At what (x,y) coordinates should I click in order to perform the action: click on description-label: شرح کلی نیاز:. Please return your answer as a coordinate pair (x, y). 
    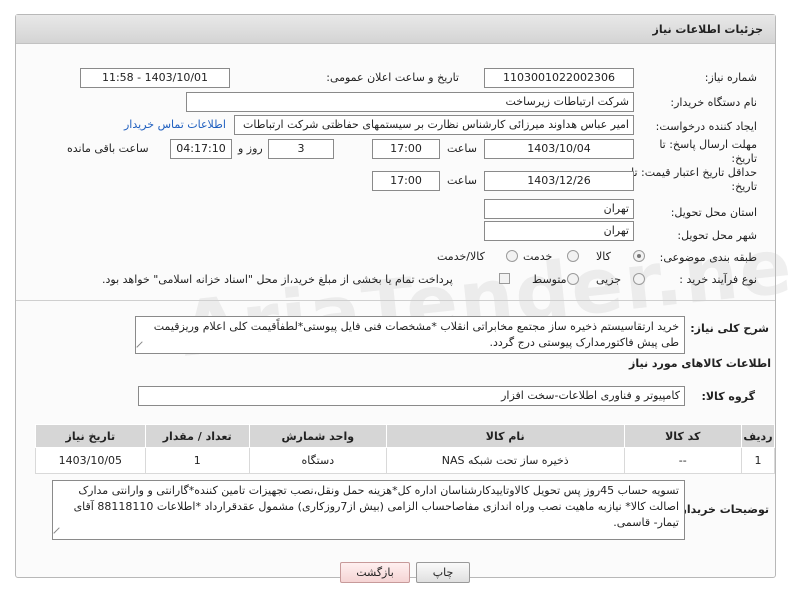
    Looking at the image, I should click on (729, 328).